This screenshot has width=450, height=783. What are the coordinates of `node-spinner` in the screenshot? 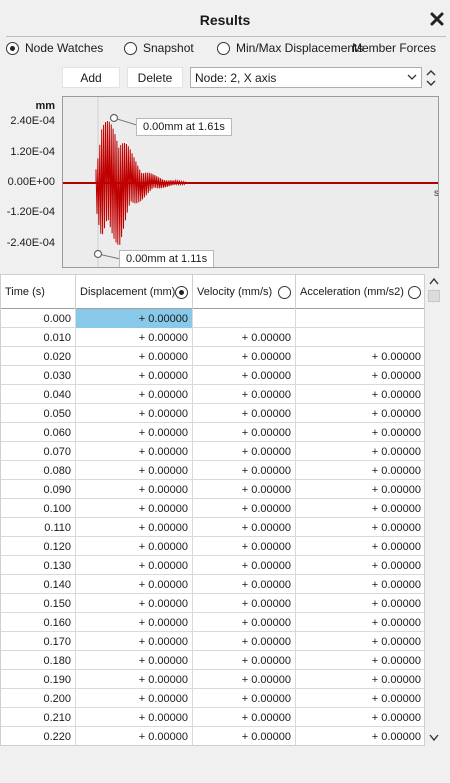 It's located at (431, 78).